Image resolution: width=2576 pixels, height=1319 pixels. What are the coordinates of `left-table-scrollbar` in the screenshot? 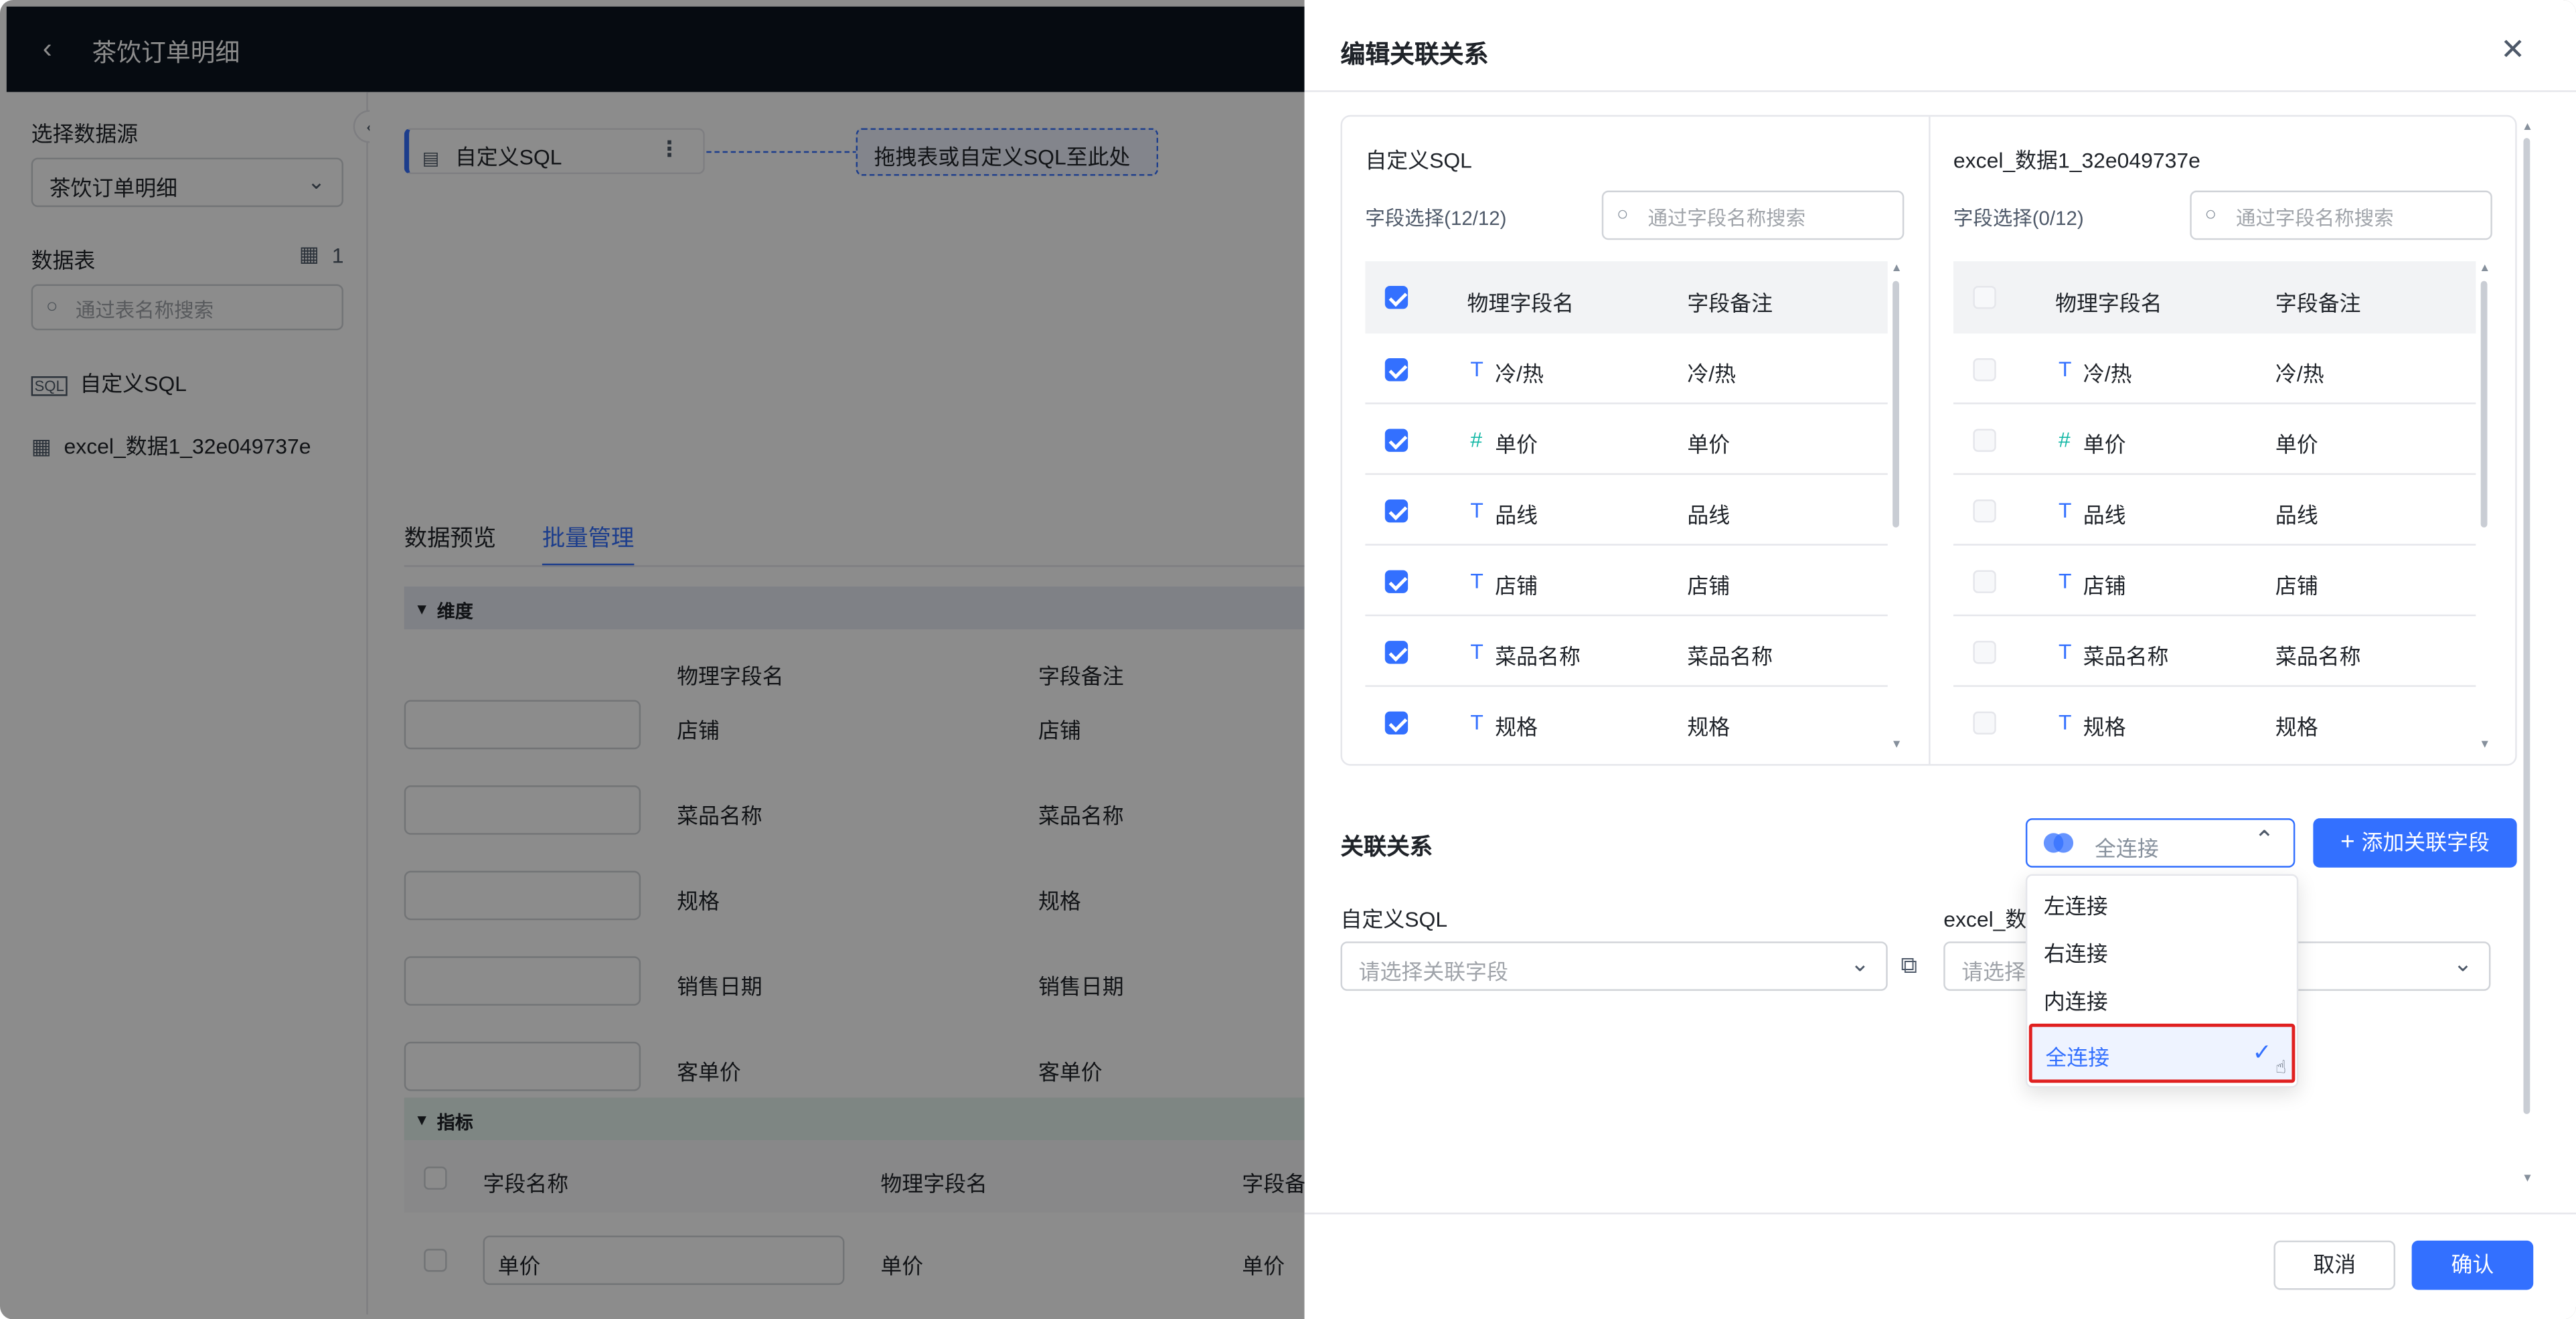 It's located at (1896, 404).